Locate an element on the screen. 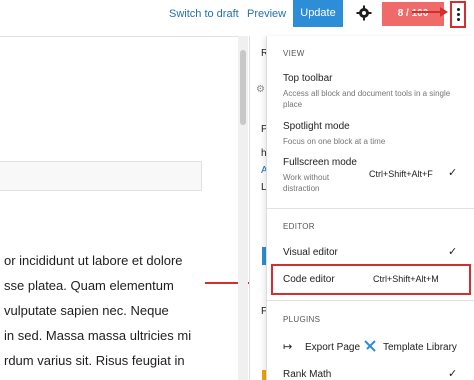 The image size is (474, 380). editor-header: Switch to draft Preview Update 8 / 100 is located at coordinates (237, 16).